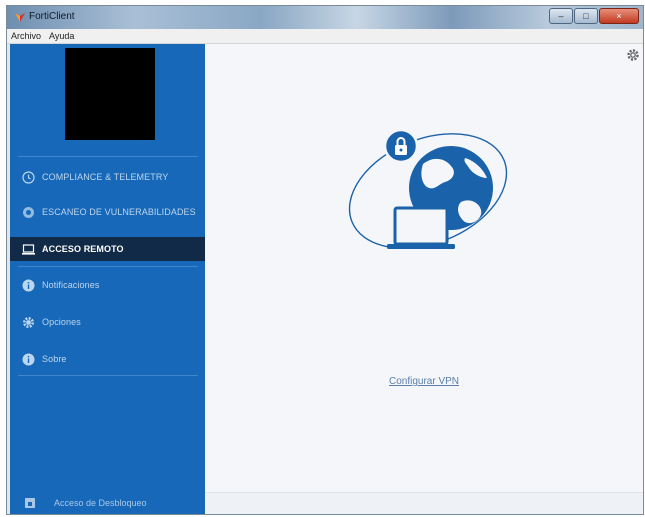 This screenshot has height=517, width=645. Describe the element at coordinates (83, 249) in the screenshot. I see `sidebar-item-label: ACCESO REMOTO` at that location.